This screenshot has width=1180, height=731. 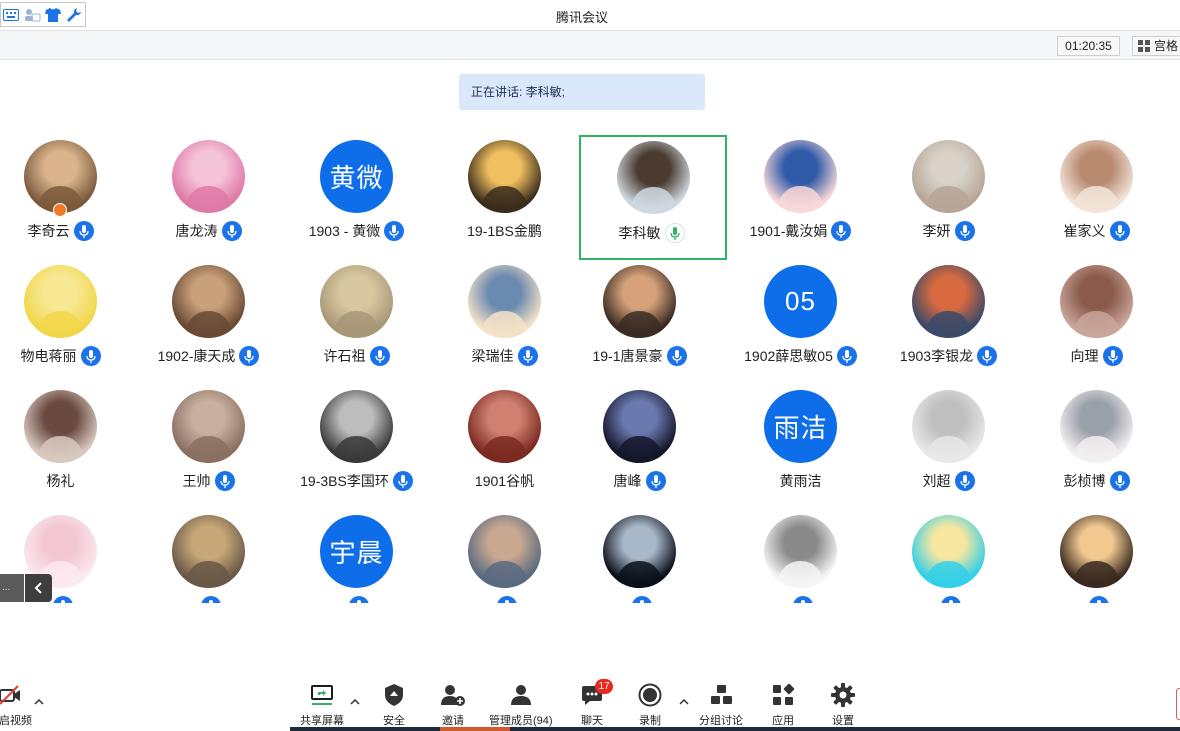 What do you see at coordinates (521, 705) in the screenshot?
I see `manage-members-button: 管理成员(94)` at bounding box center [521, 705].